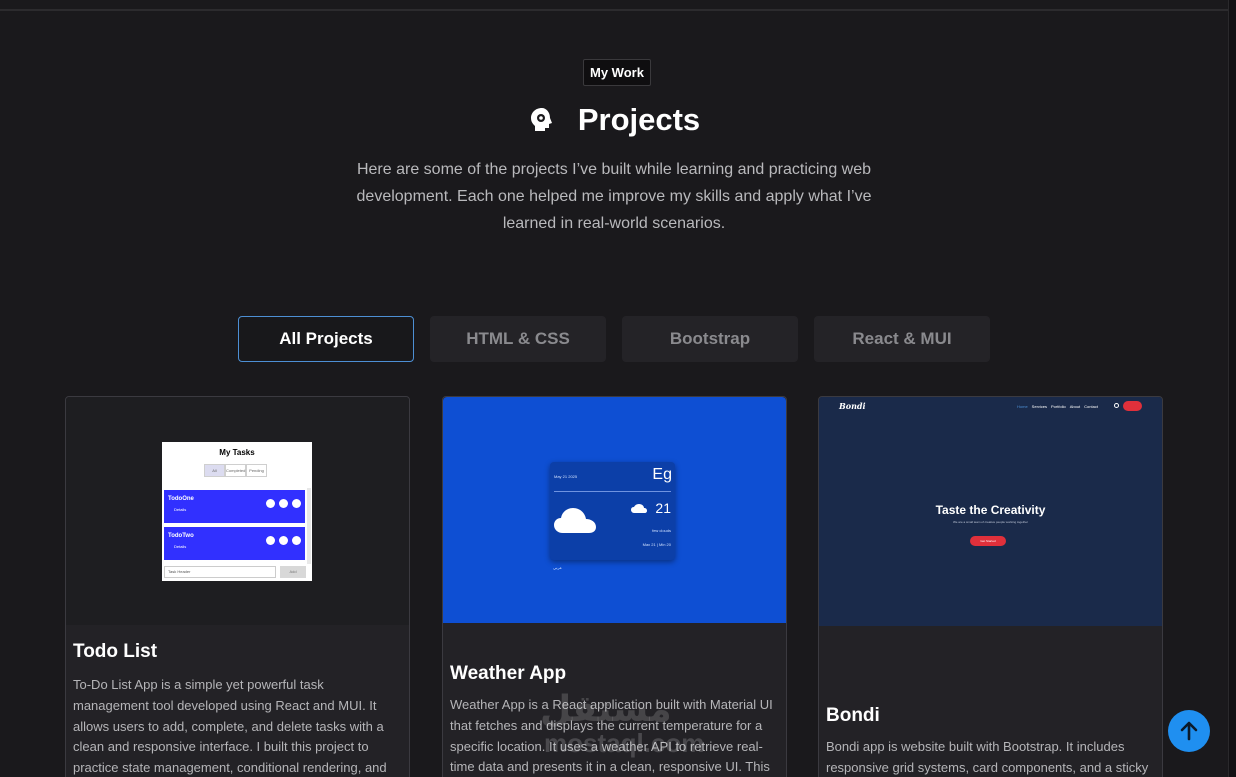 This screenshot has width=1236, height=777. What do you see at coordinates (234, 543) in the screenshot?
I see `todo-preview-item: TodoTwo Details` at bounding box center [234, 543].